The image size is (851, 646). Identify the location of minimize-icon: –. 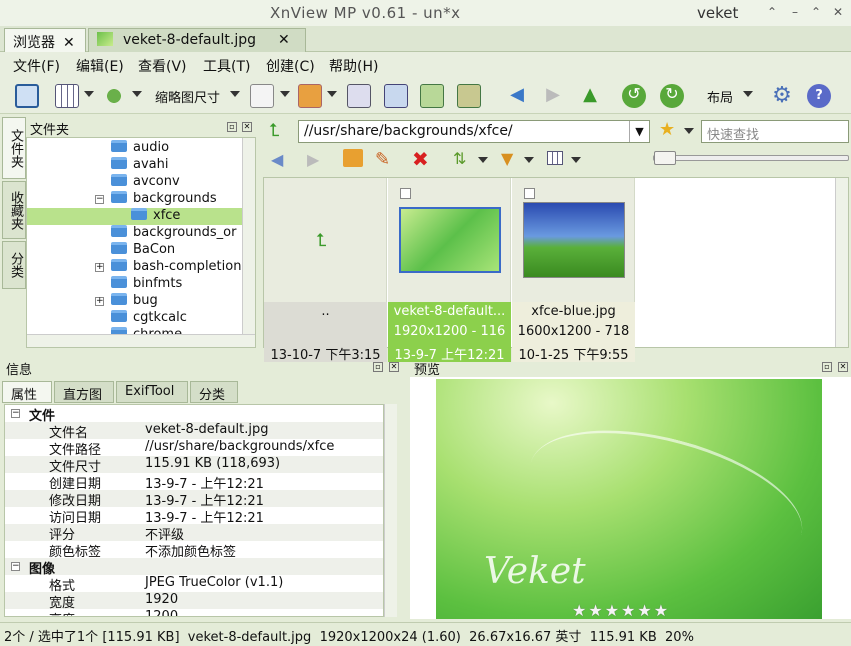
(795, 12).